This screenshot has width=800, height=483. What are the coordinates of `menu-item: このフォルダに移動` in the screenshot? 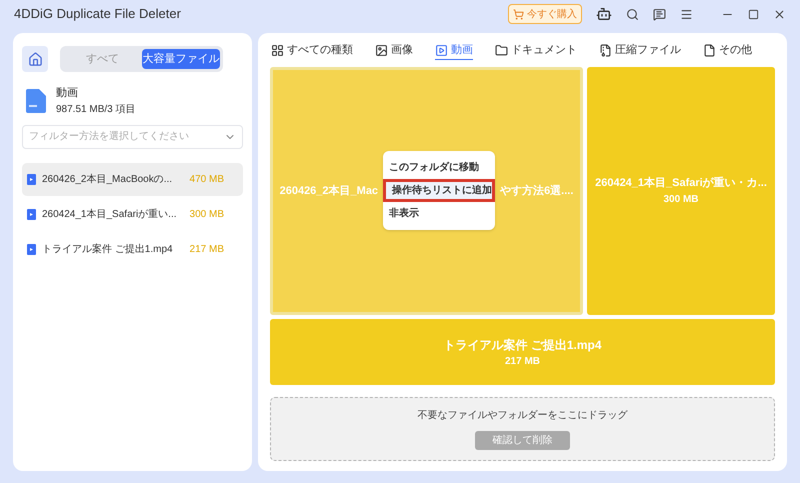 It's located at (439, 167).